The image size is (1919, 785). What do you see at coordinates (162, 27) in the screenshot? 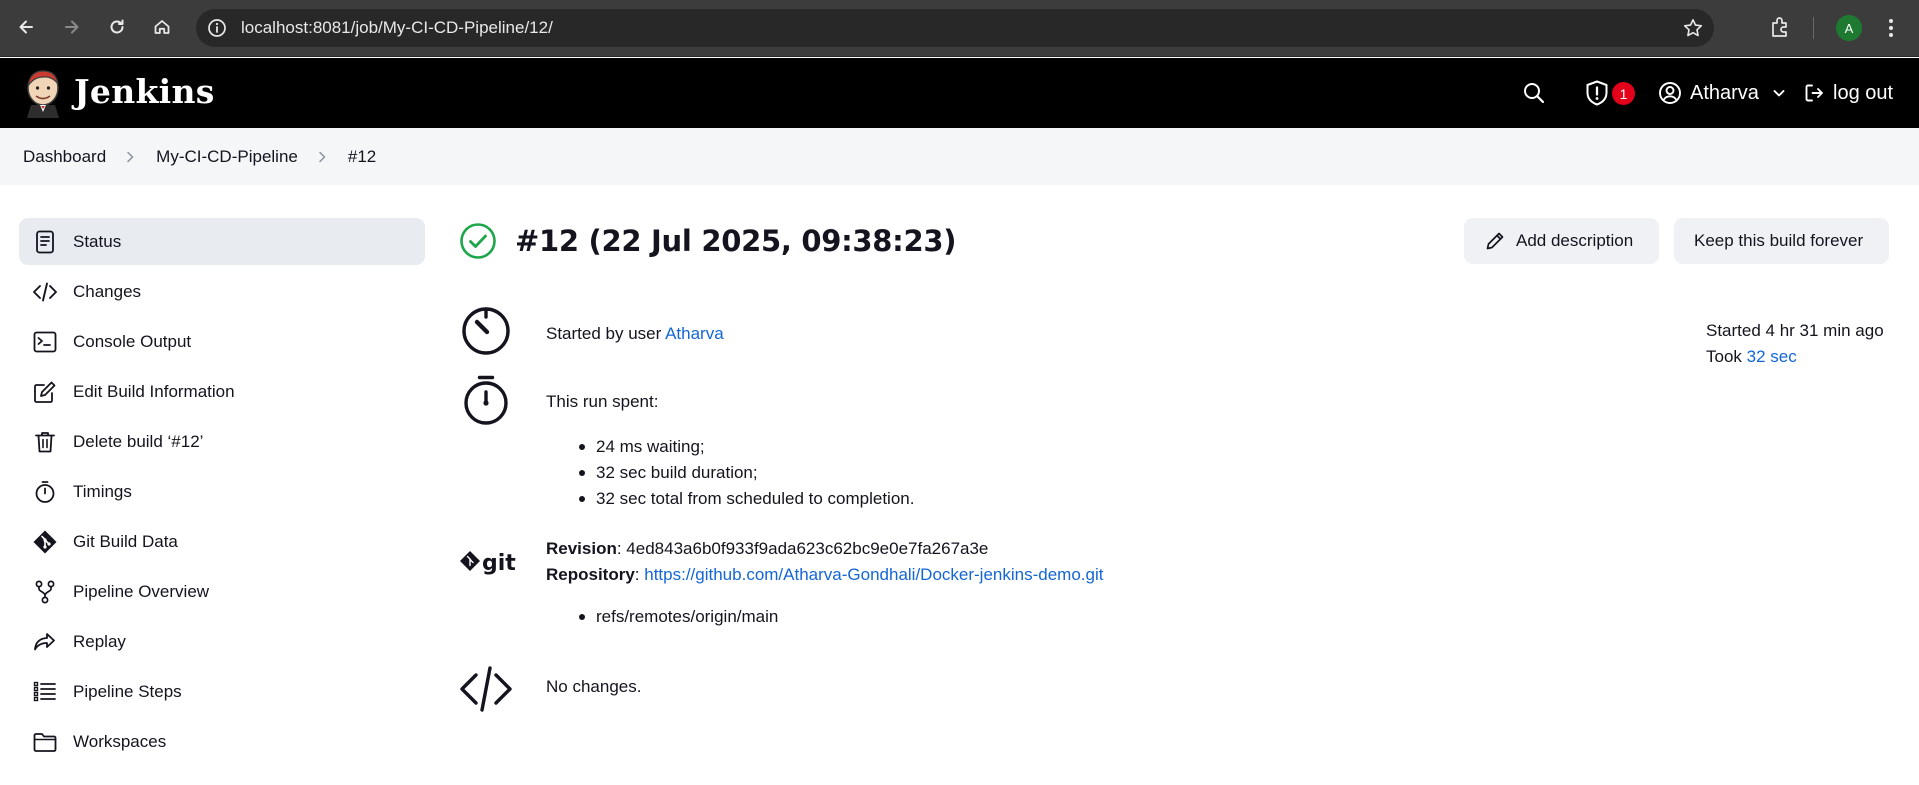
I see `home-icon` at bounding box center [162, 27].